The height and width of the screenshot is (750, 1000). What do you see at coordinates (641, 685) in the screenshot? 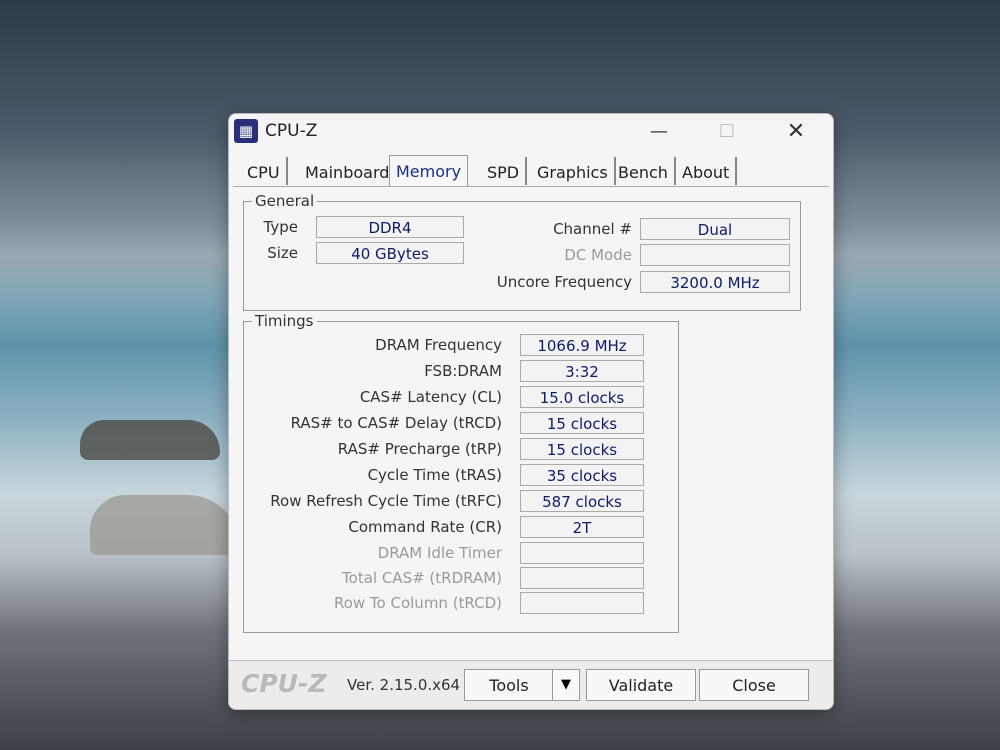
I see `validate-button: Validate` at bounding box center [641, 685].